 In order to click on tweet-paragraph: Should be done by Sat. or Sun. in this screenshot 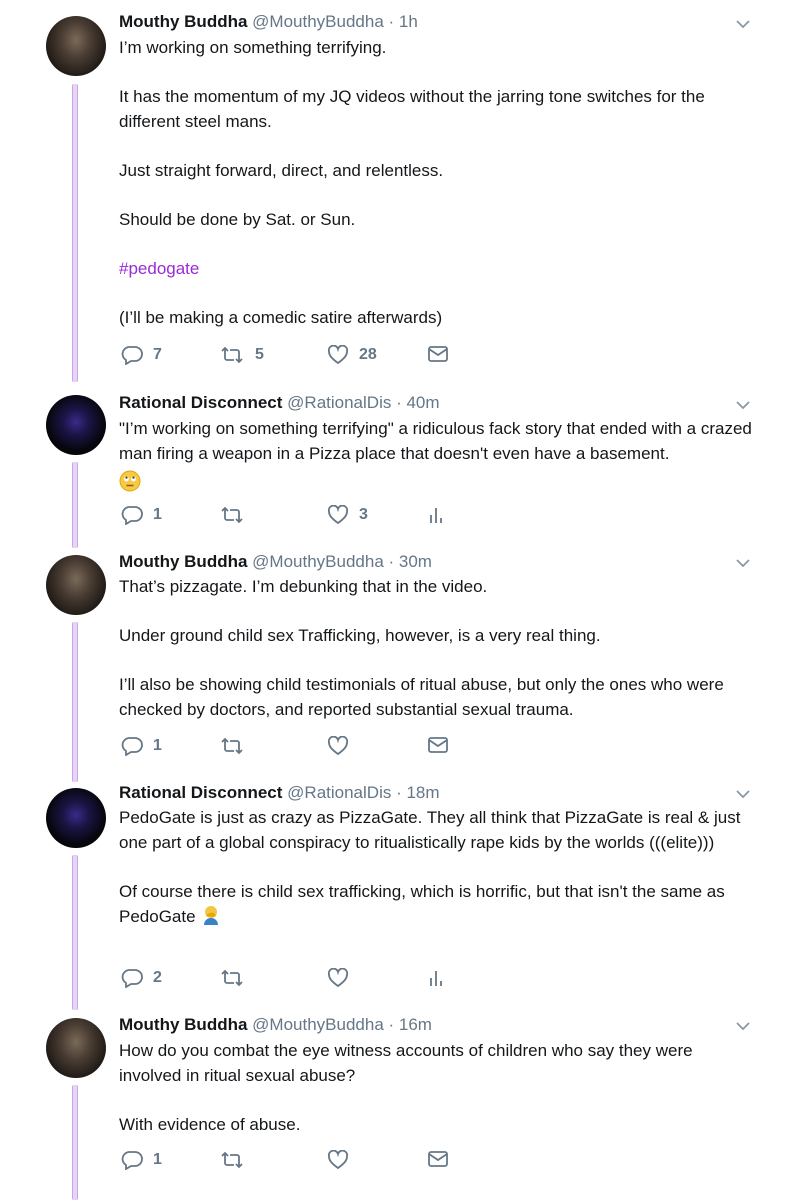, I will do `click(237, 219)`.